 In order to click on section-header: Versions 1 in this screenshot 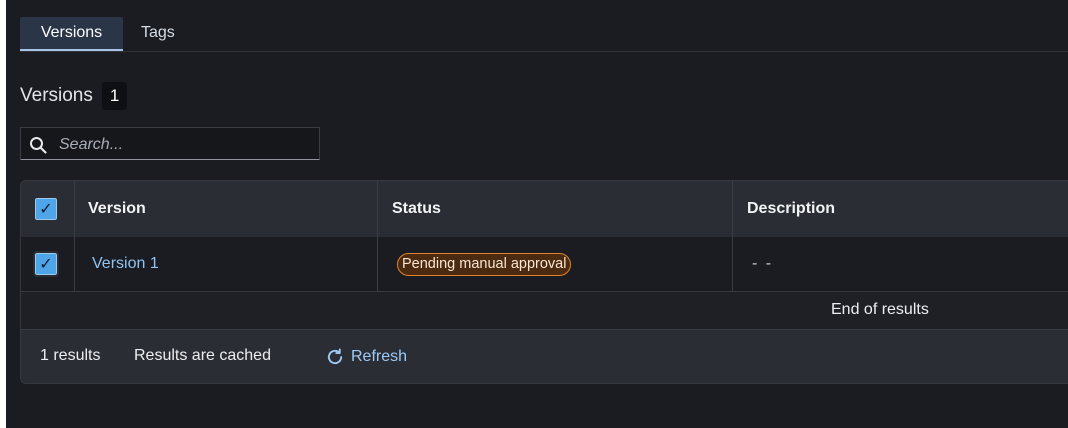, I will do `click(74, 96)`.